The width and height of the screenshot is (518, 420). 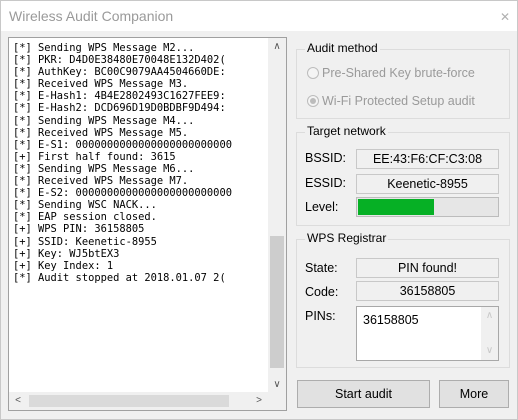 What do you see at coordinates (489, 351) in the screenshot?
I see `pins-scroll-down-icon: ∨` at bounding box center [489, 351].